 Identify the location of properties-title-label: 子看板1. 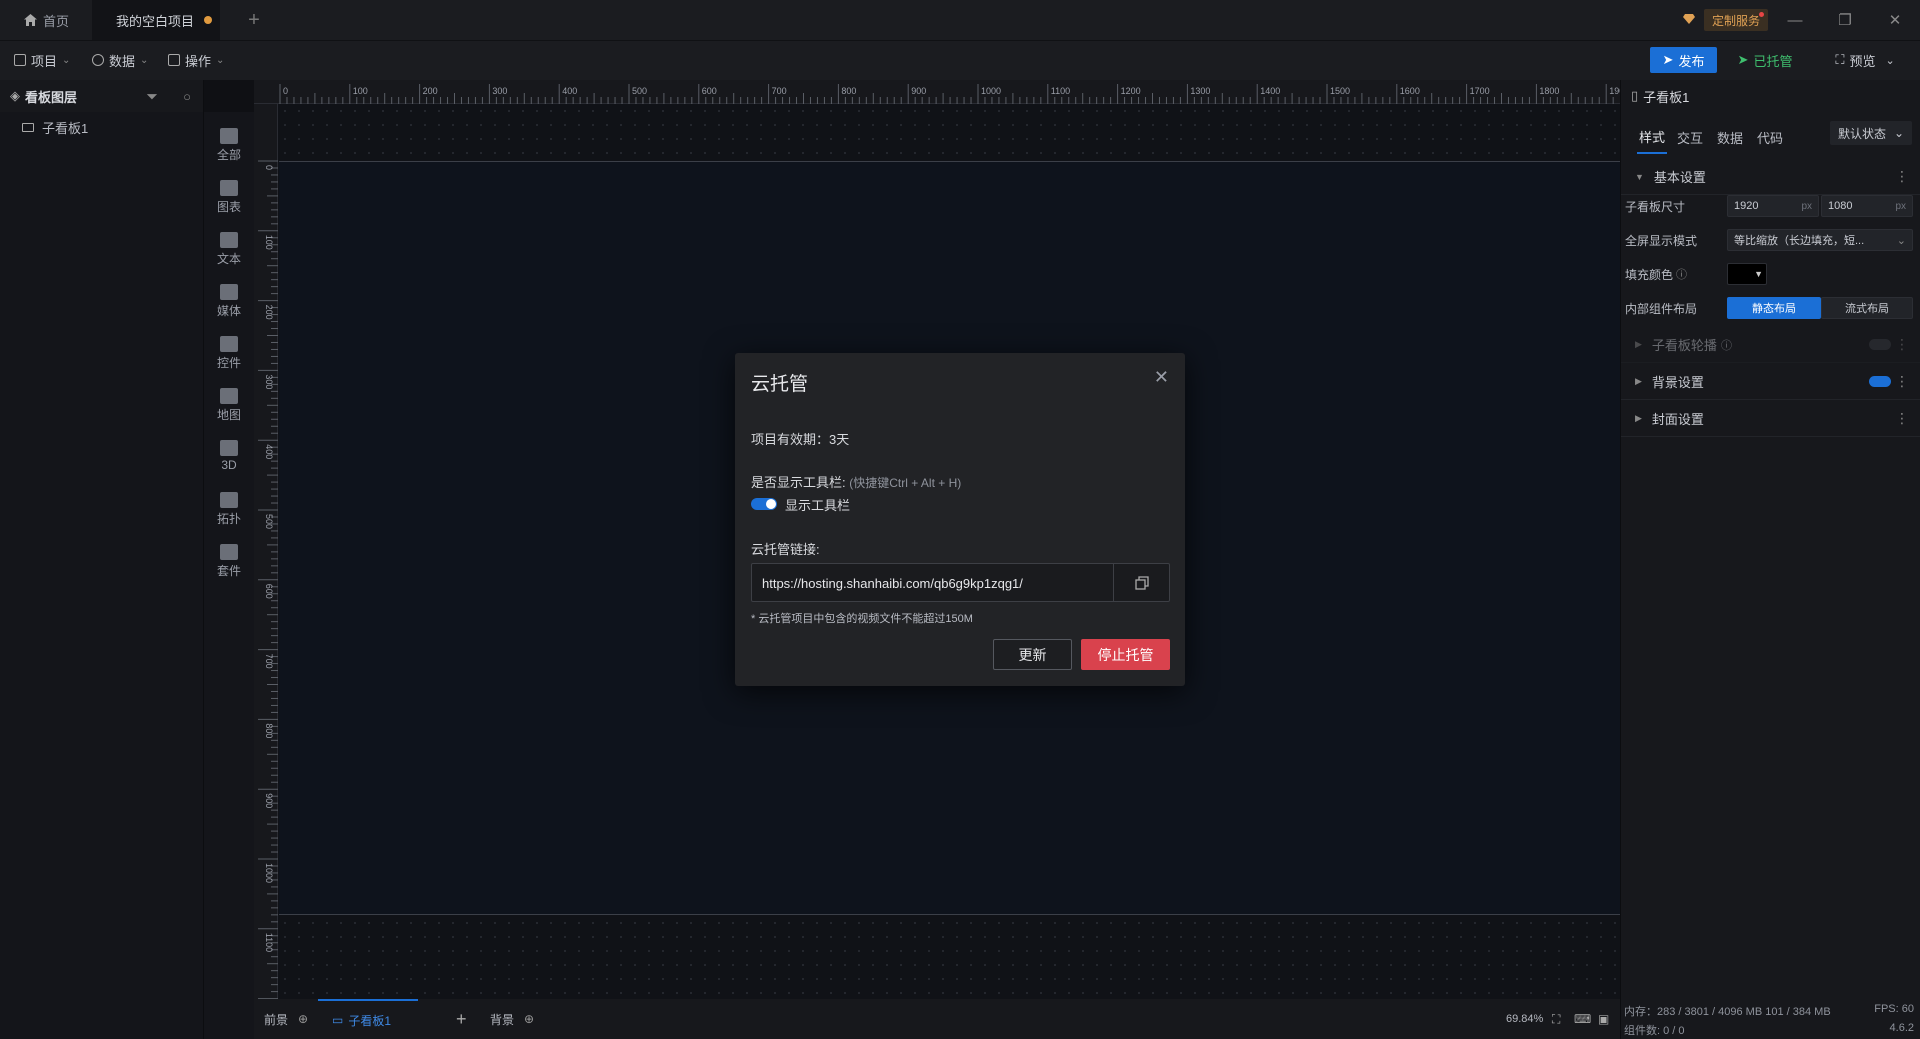
(1666, 97).